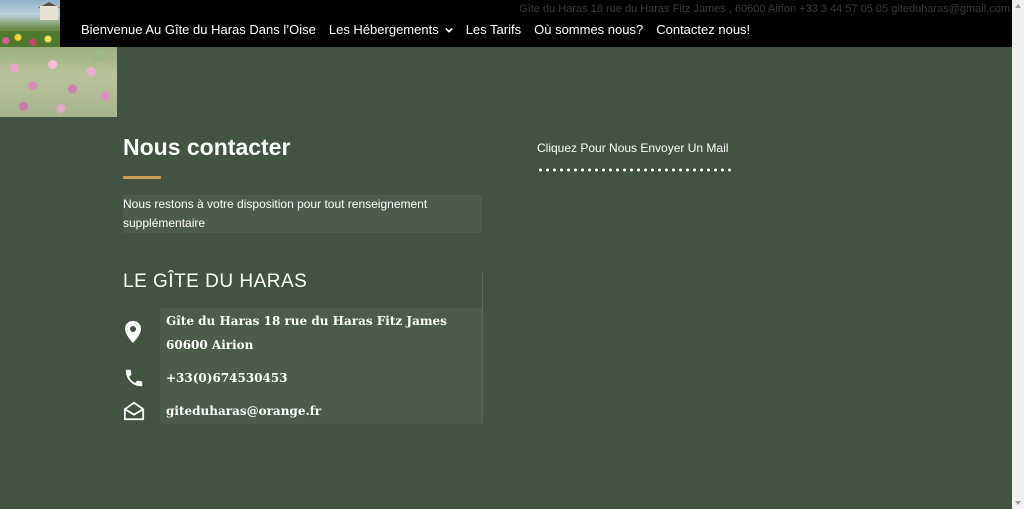 This screenshot has width=1024, height=509. I want to click on send-mail-link: Cliquez Pour Nous Envoyer Un Mail, so click(632, 148).